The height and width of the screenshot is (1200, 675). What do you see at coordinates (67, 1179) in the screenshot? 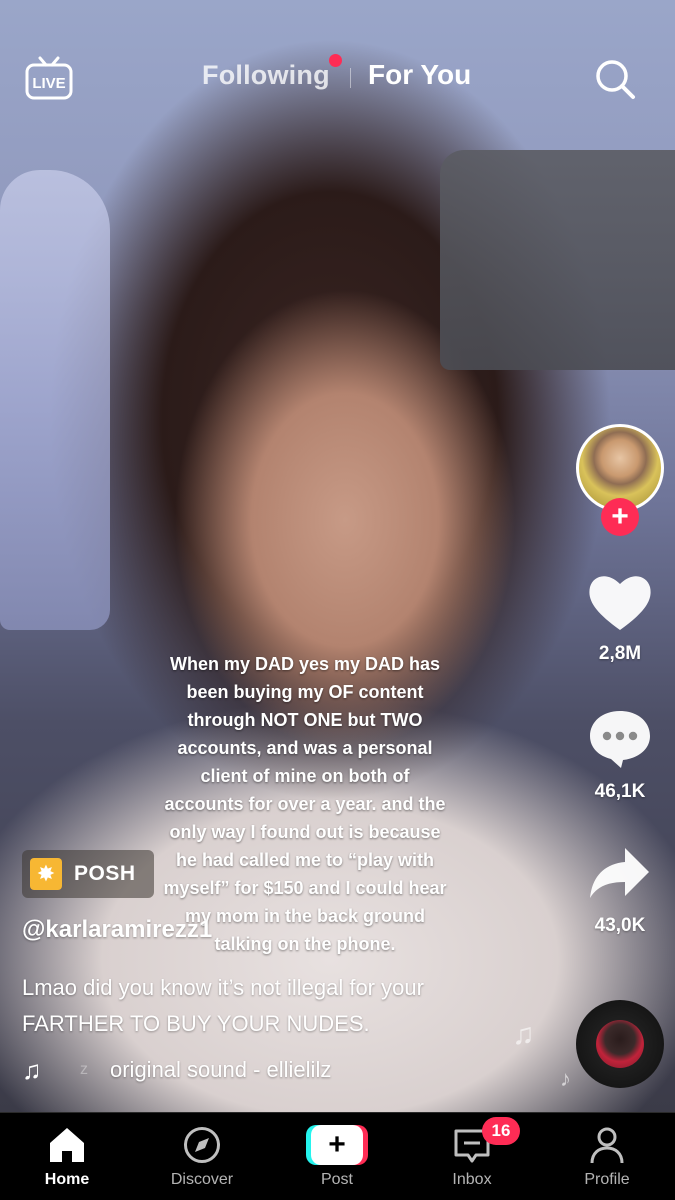
I see `tab-label: Home` at bounding box center [67, 1179].